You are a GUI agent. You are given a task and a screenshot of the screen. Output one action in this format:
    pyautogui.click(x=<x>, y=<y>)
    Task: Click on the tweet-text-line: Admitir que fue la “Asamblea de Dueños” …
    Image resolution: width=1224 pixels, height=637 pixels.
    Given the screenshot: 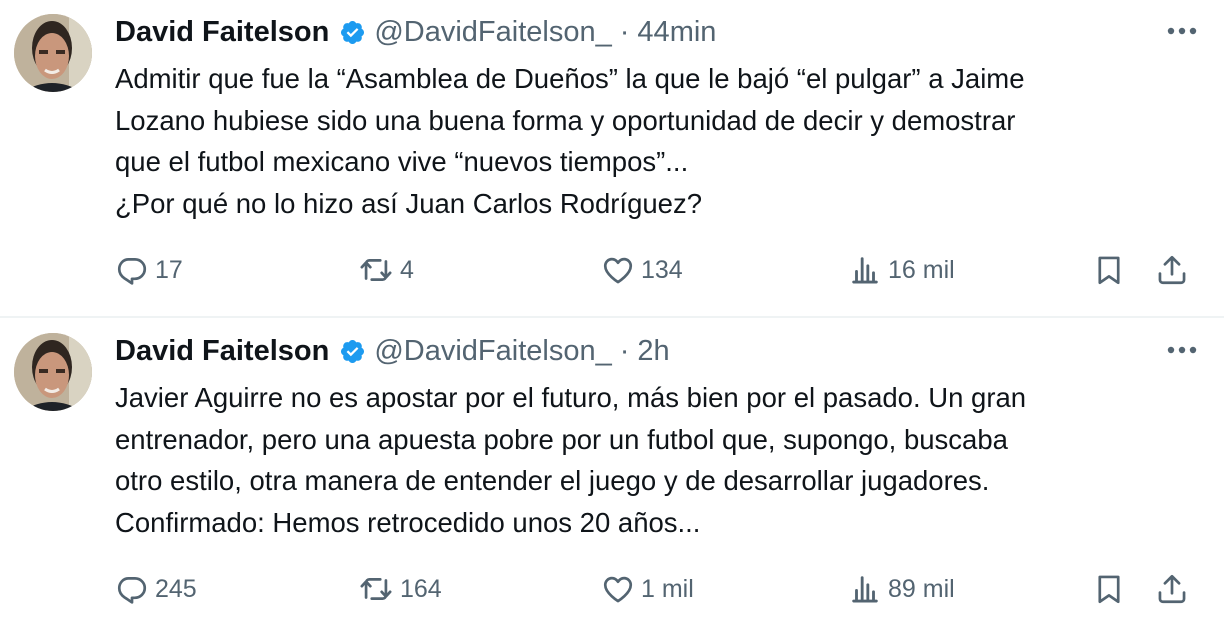 What is the action you would take?
    pyautogui.click(x=570, y=78)
    